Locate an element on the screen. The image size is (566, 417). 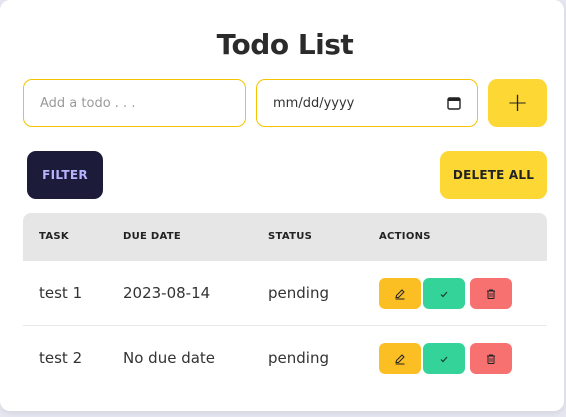
header-due-date: DUE DATE is located at coordinates (152, 236).